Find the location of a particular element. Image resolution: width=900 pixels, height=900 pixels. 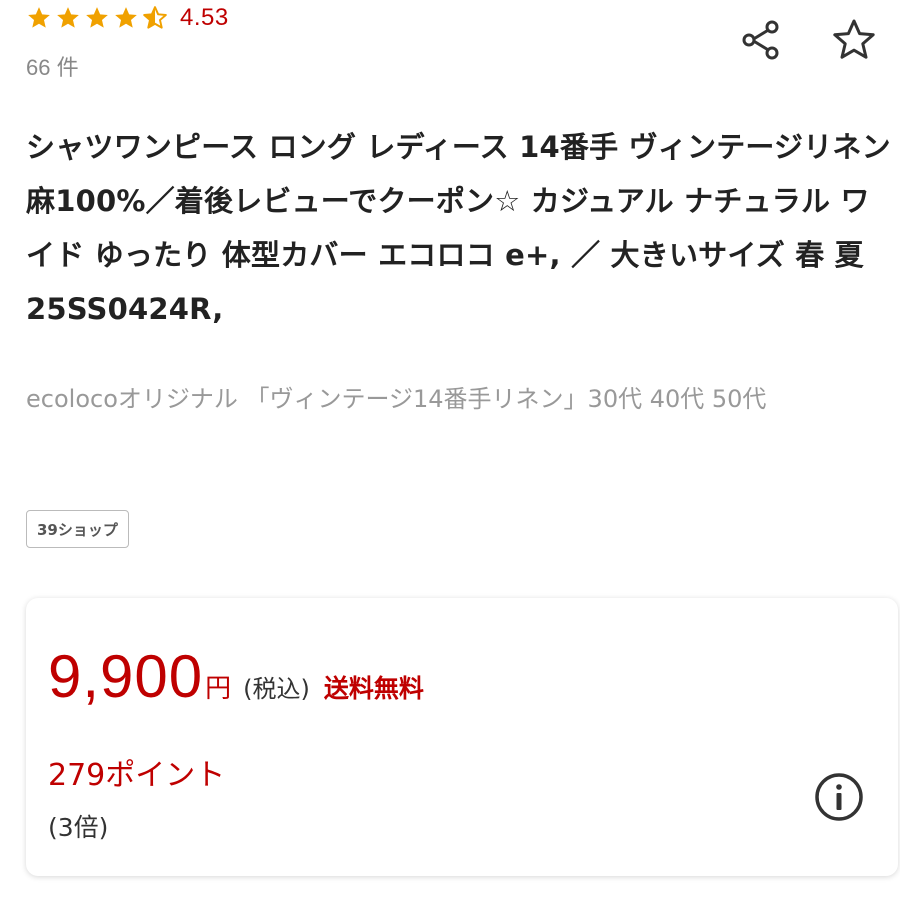

share-icon is located at coordinates (760, 40).